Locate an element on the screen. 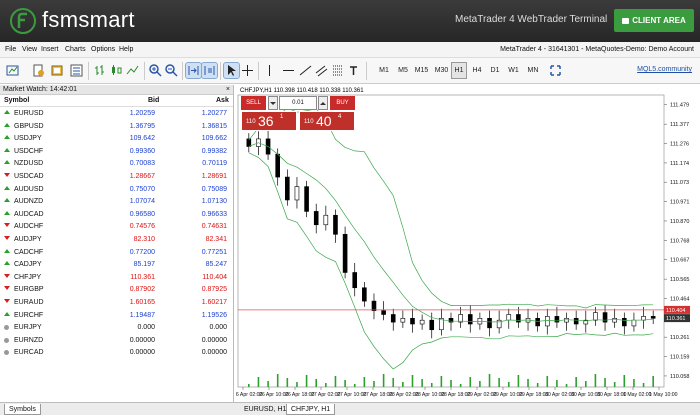 The width and height of the screenshot is (700, 415). timeframe-m30: M30 is located at coordinates (441, 70).